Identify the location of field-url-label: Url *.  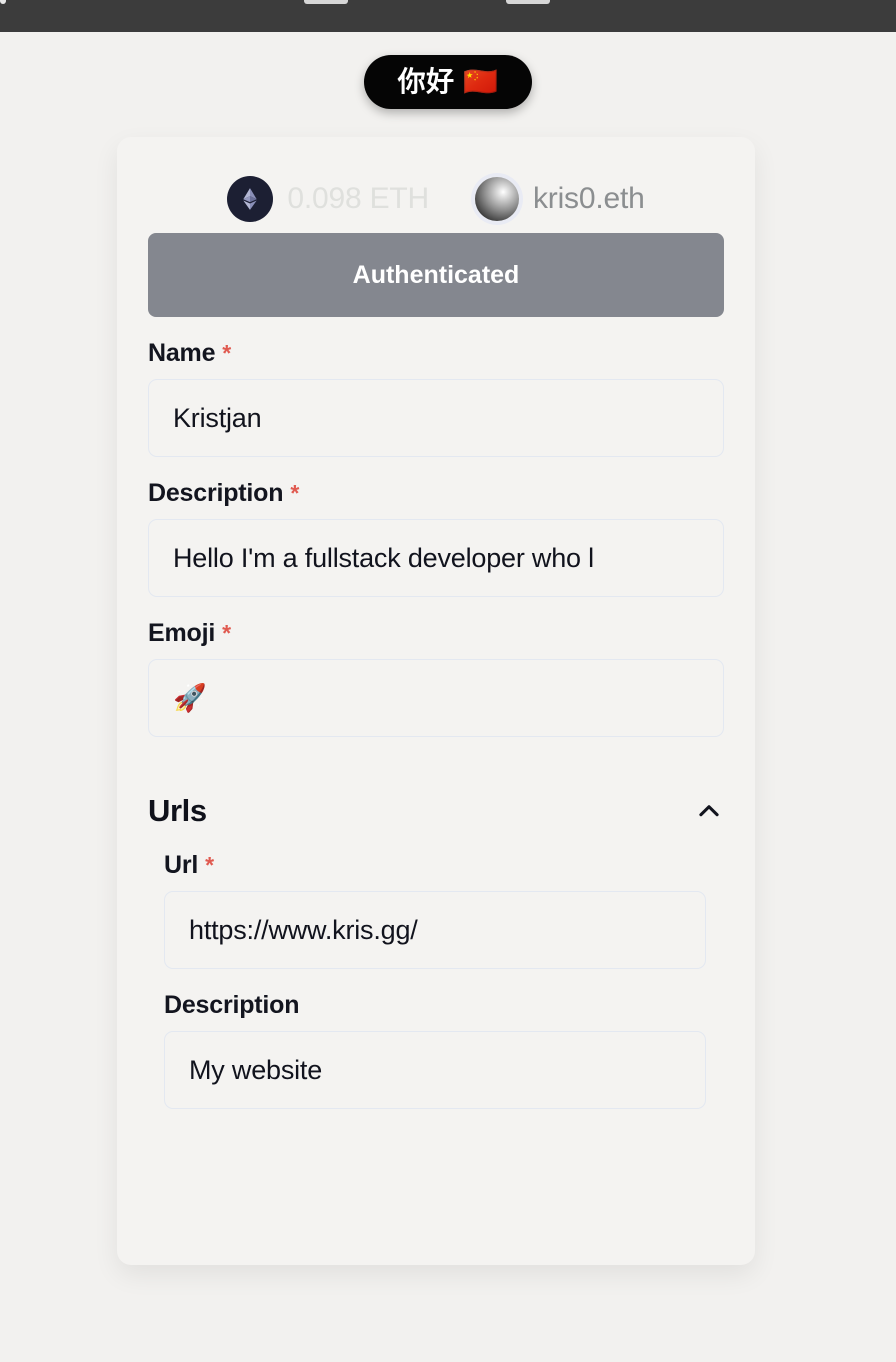
(435, 865).